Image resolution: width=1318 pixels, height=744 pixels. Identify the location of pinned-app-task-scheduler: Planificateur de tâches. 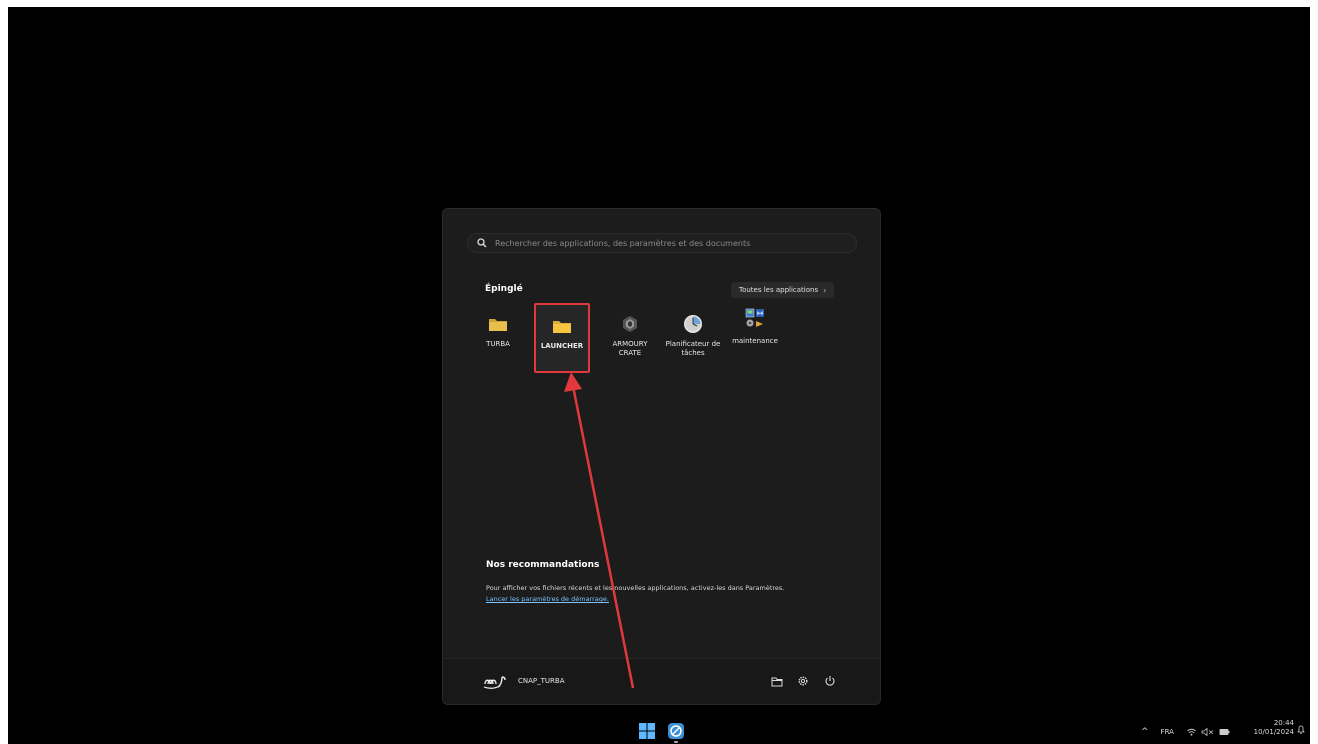
(693, 338).